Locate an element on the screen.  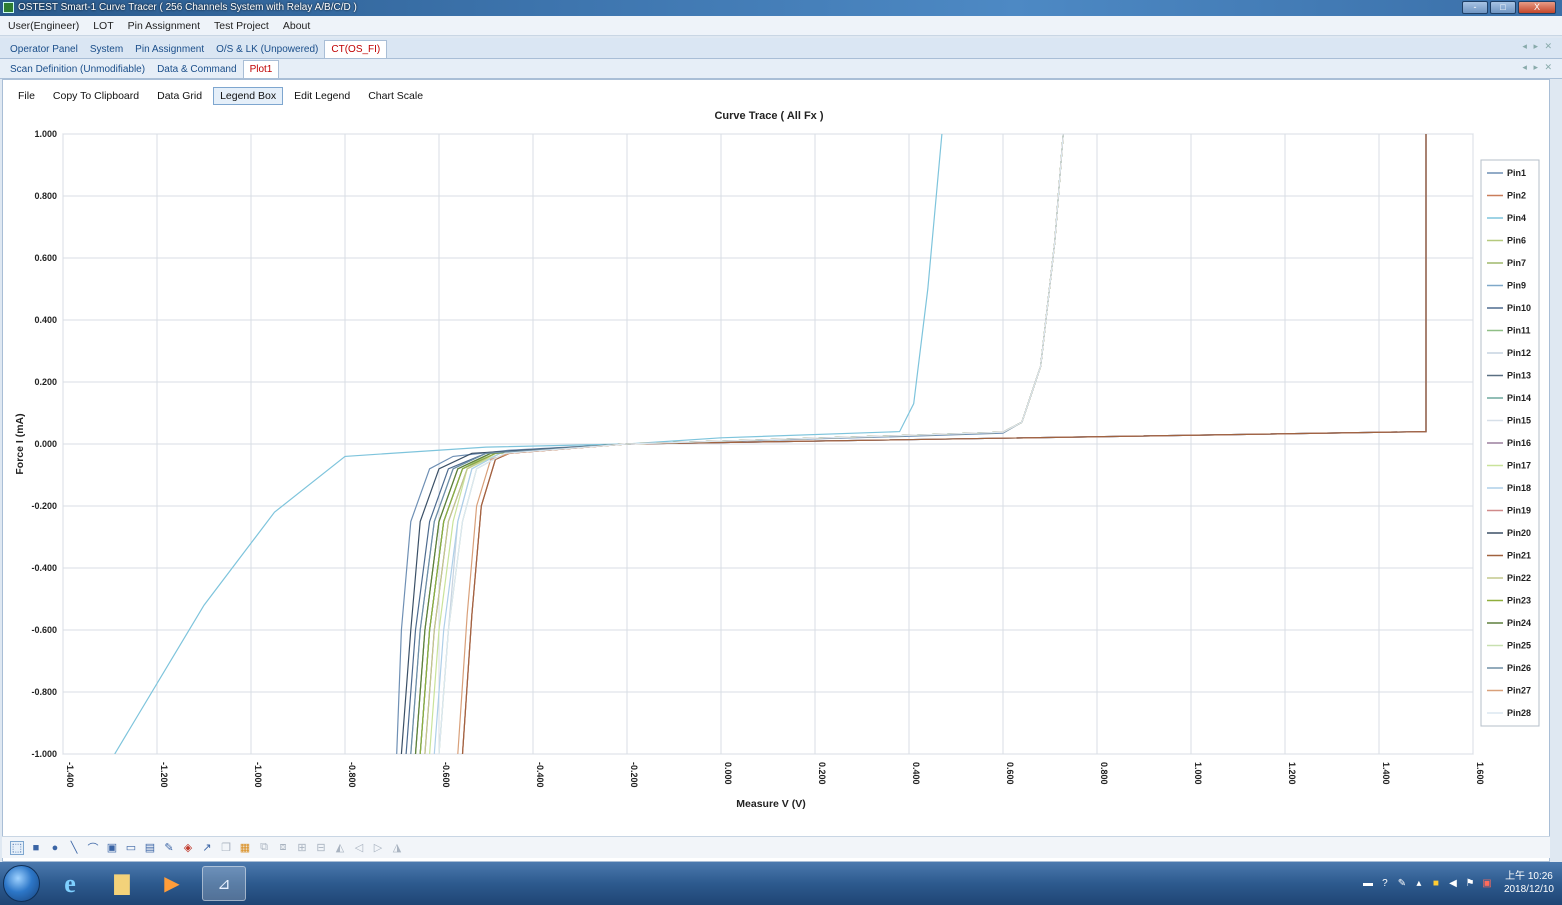
menu-about: About is located at coordinates (296, 26).